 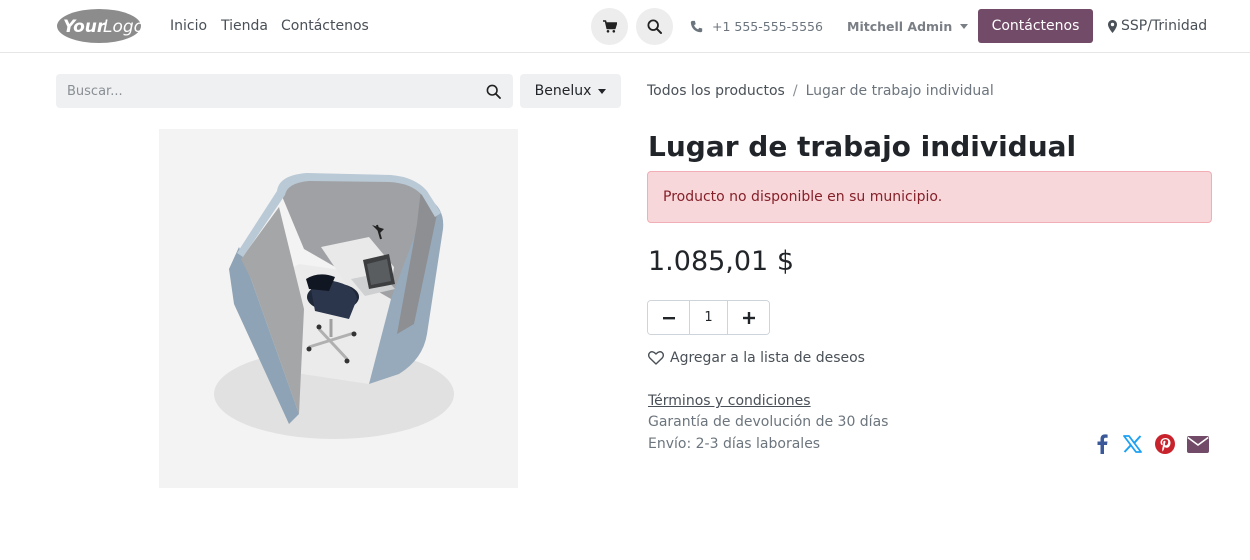 I want to click on heart-icon, so click(x=656, y=358).